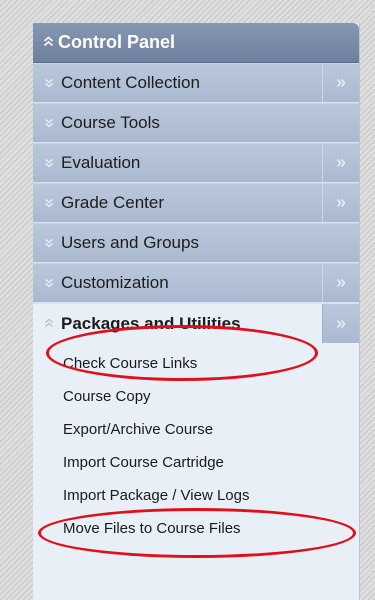 The height and width of the screenshot is (600, 375). I want to click on menu-item-users-and-groups: Users and Groups, so click(196, 243).